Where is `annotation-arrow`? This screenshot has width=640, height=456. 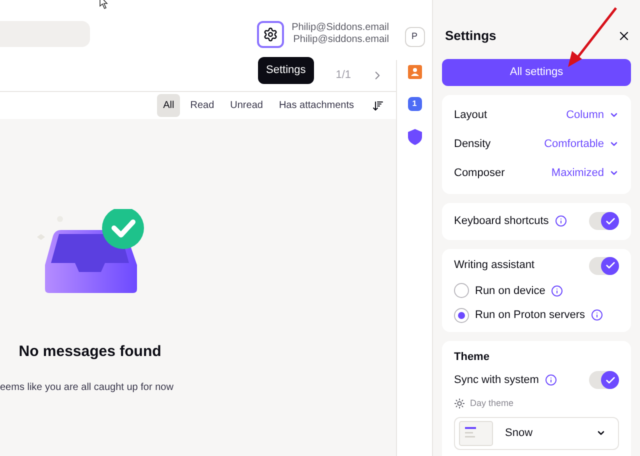
annotation-arrow is located at coordinates (592, 37).